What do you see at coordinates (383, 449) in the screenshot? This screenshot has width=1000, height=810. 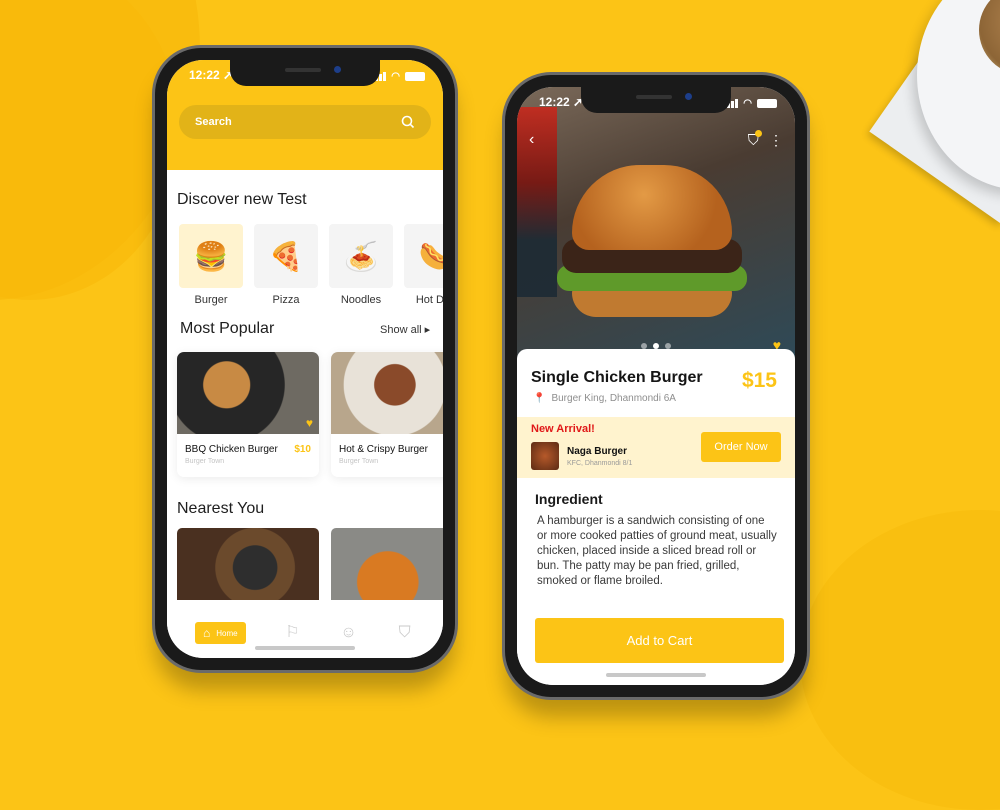 I see `food-name: Hot & Crispy Burger` at bounding box center [383, 449].